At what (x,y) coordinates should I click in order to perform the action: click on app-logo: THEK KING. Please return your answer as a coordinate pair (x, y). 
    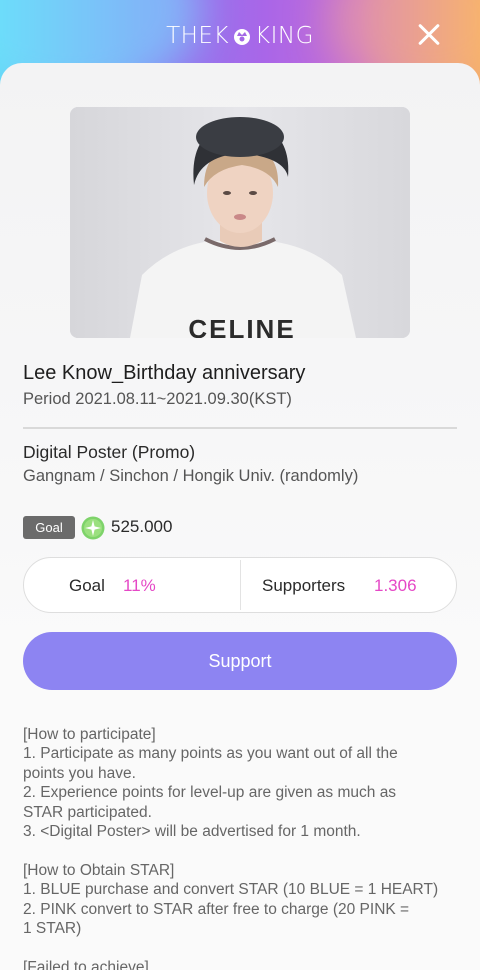
    Looking at the image, I should click on (240, 36).